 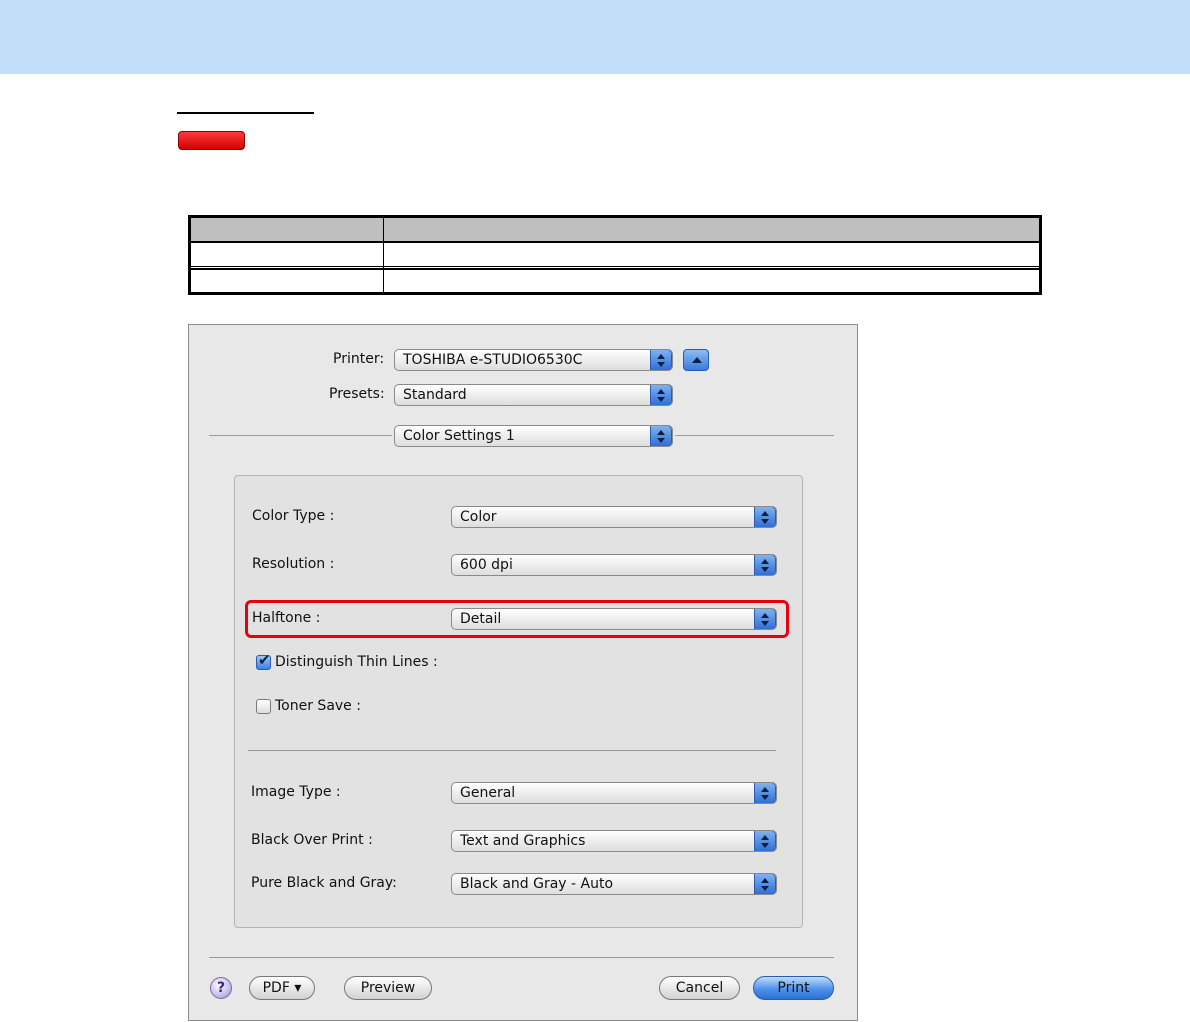 I want to click on resolution-popup: 600 dpi, so click(x=614, y=565).